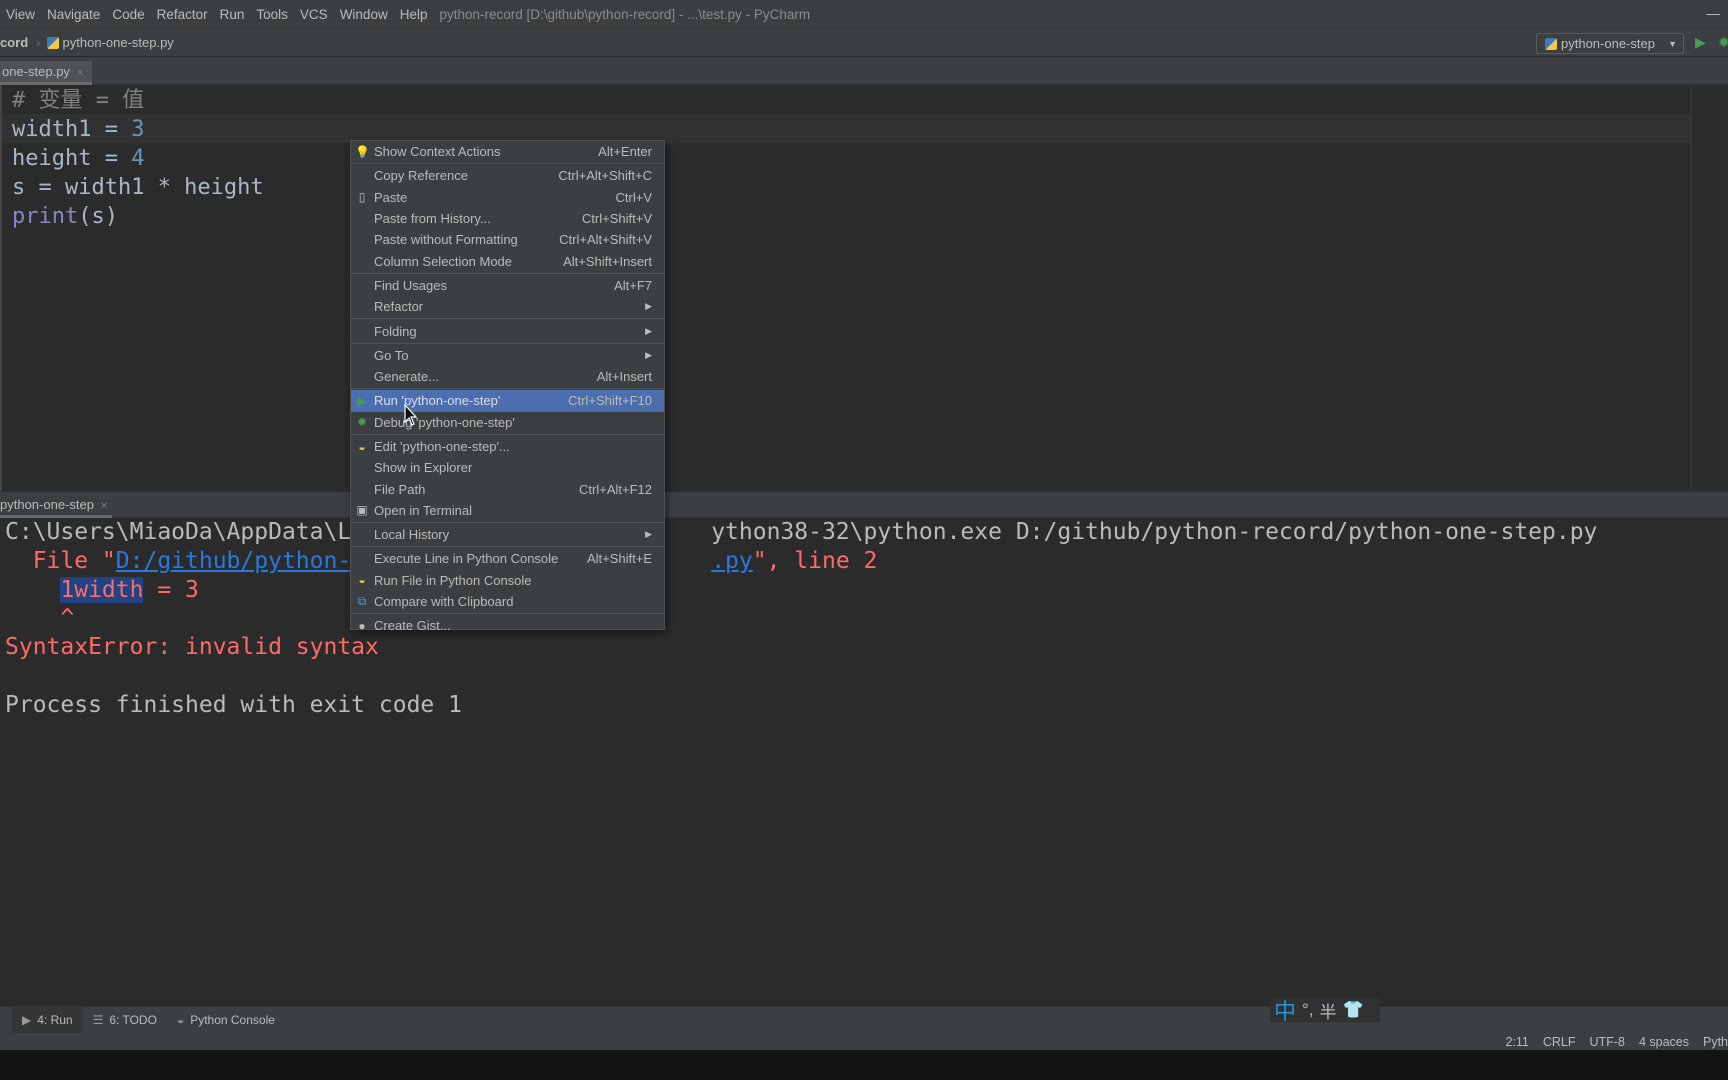 This screenshot has height=1080, width=1728. I want to click on menu-item-shortcut: Alt+F7, so click(633, 285).